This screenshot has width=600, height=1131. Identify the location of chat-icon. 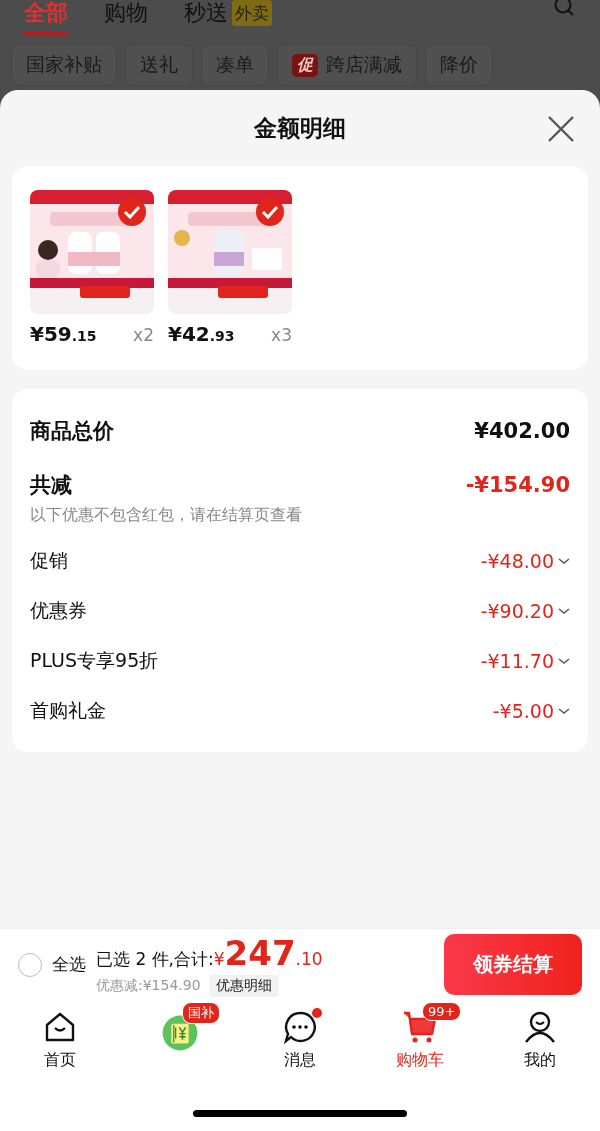
(300, 1027).